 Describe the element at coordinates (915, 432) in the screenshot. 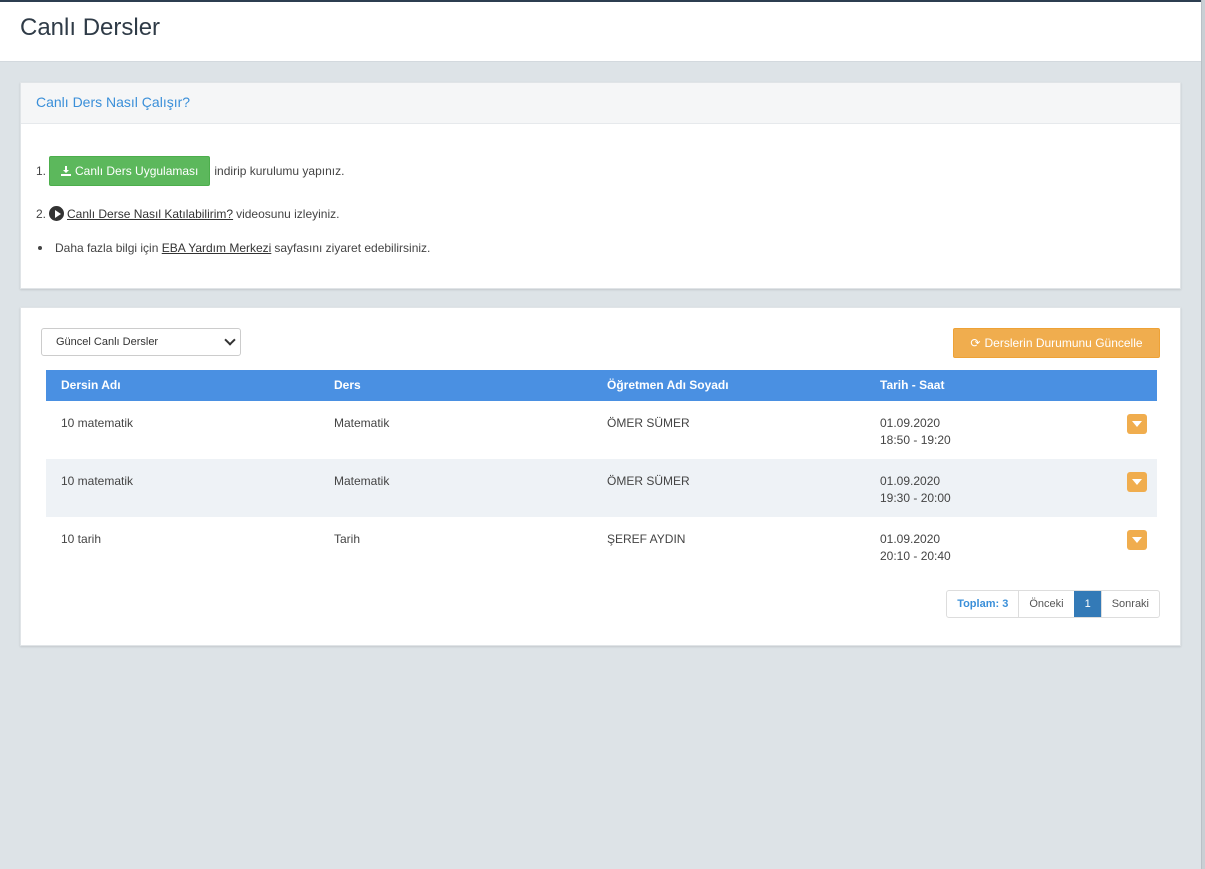

I see `datetime: 01.09.2020 18:50 - 19:20` at that location.